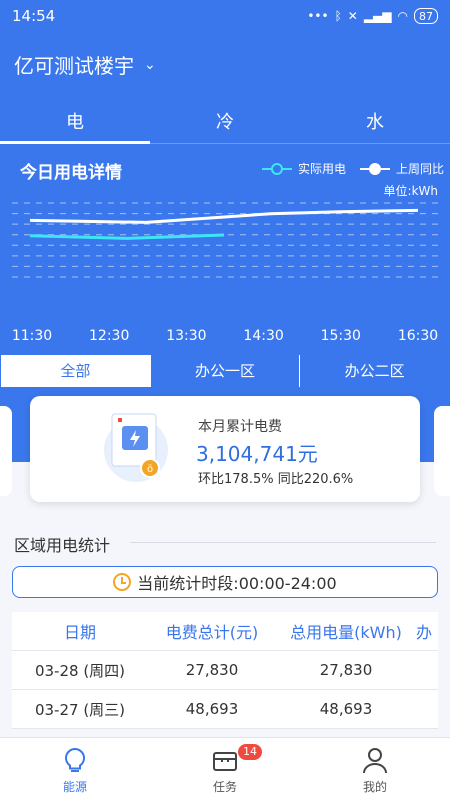 The width and height of the screenshot is (450, 800). I want to click on segment-all: 全部, so click(75, 371).